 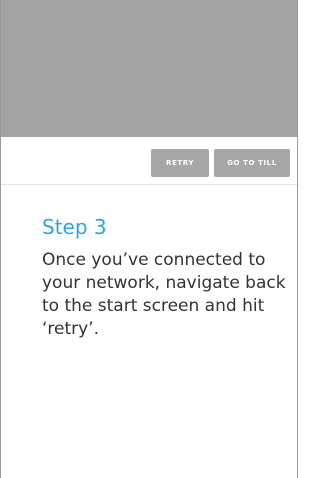 I want to click on go-to-till-button: GO TO TILL, so click(x=252, y=163).